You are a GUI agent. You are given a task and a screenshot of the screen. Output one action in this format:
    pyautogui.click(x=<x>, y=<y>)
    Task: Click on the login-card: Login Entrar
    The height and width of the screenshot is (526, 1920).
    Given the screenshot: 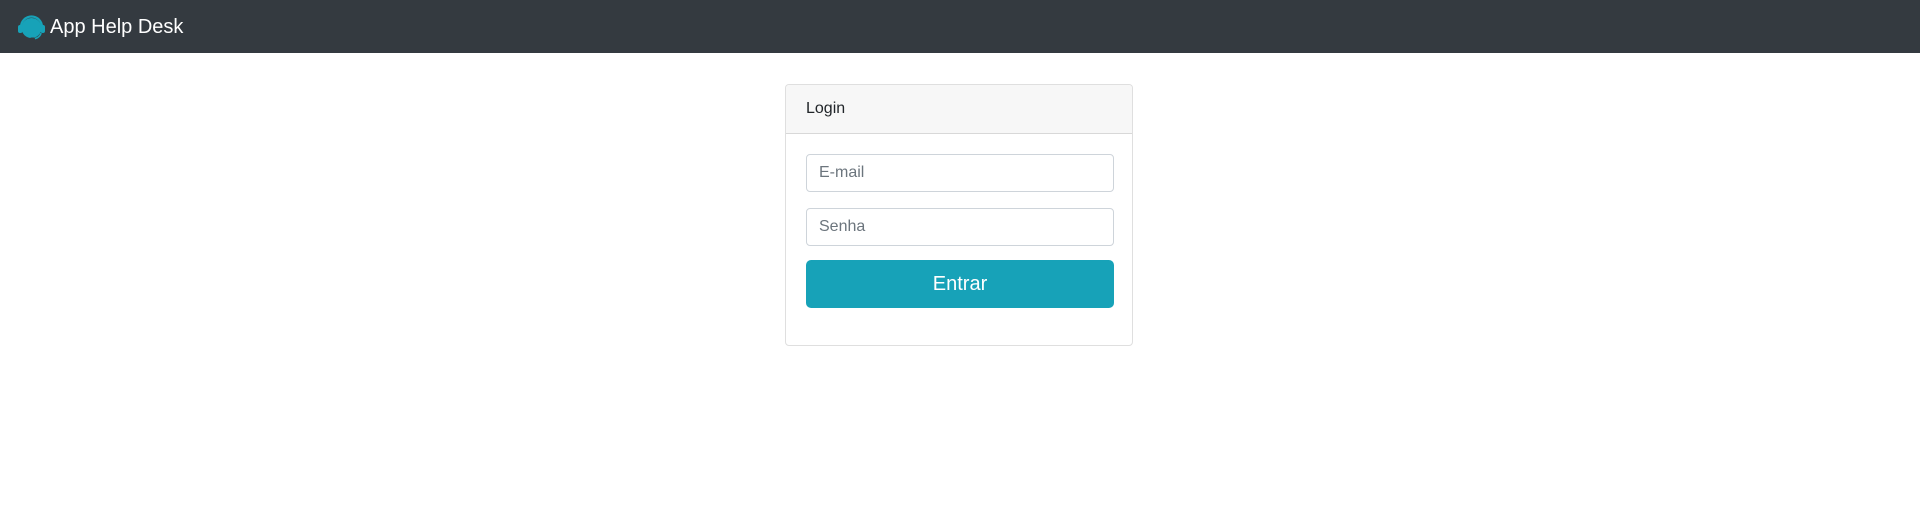 What is the action you would take?
    pyautogui.click(x=959, y=215)
    